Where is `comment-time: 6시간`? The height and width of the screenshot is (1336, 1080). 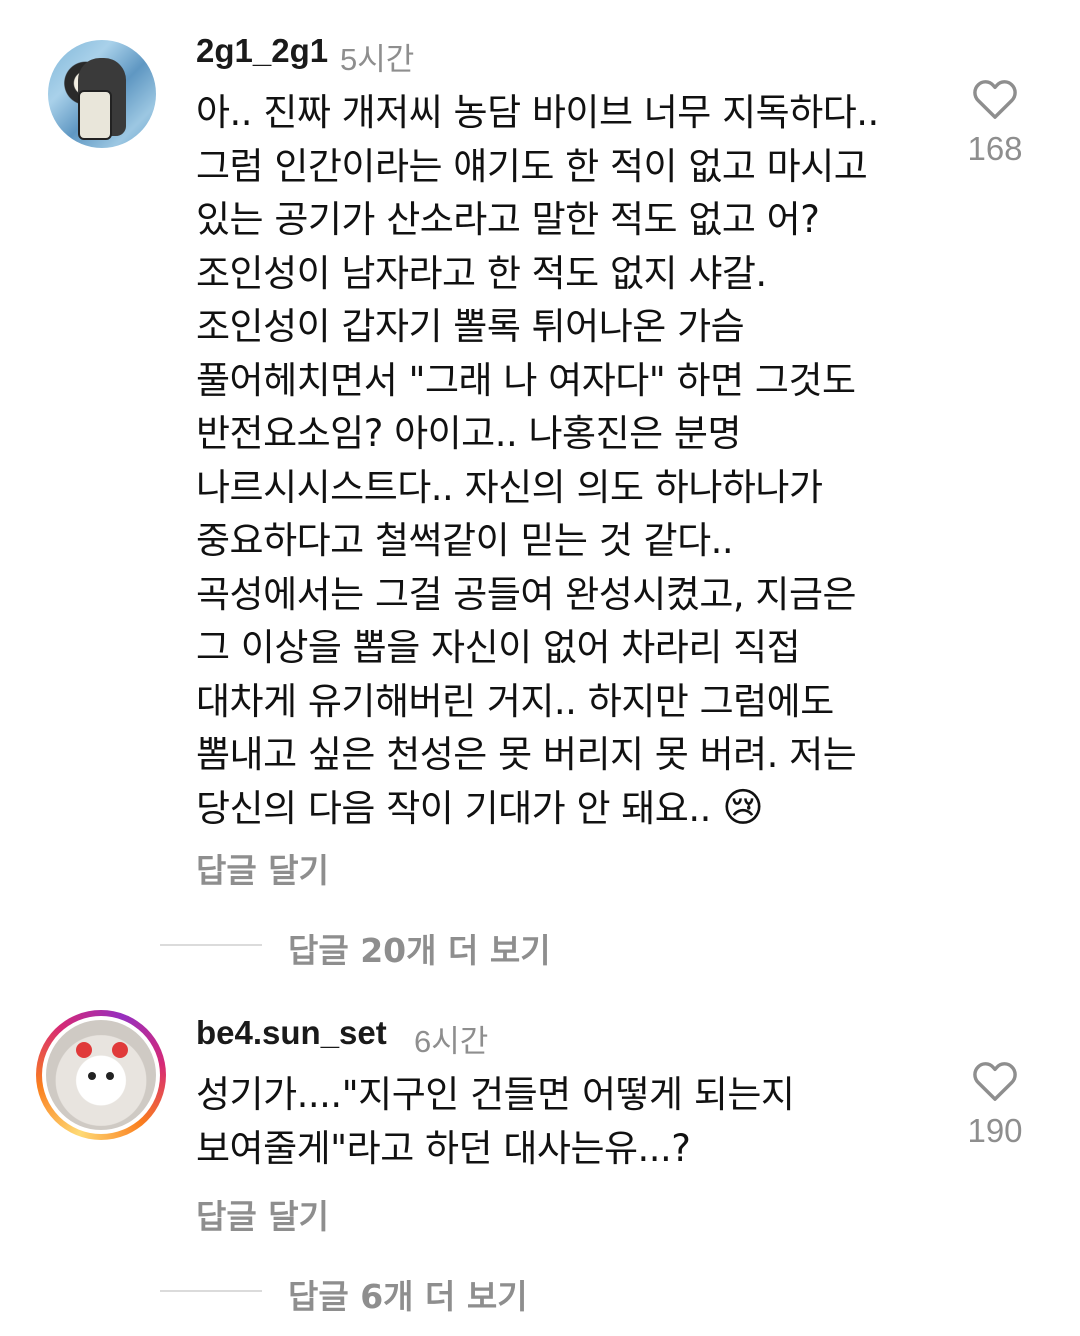
comment-time: 6시간 is located at coordinates (451, 1041).